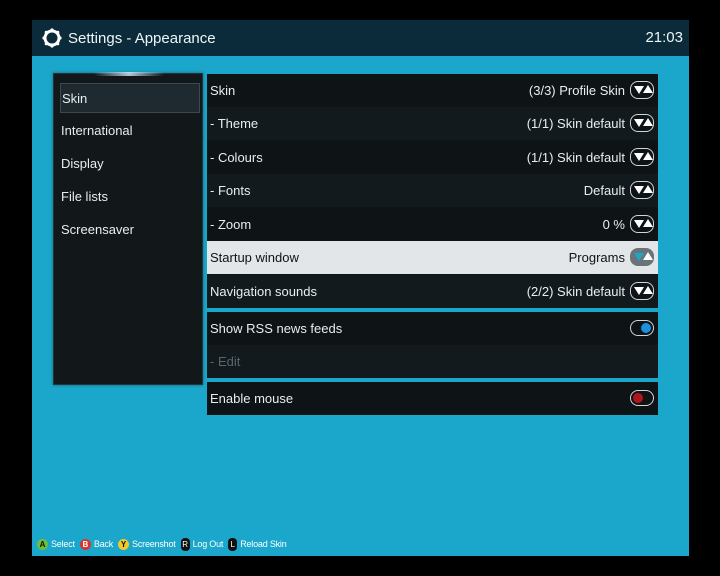 The height and width of the screenshot is (576, 720). I want to click on setting-label: - Fonts, so click(230, 190).